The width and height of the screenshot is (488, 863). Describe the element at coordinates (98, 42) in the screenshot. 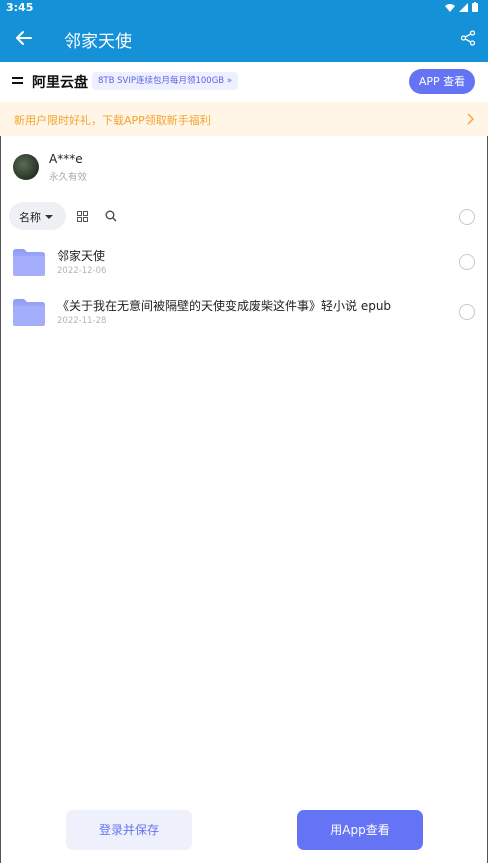

I see `page-title: 邻家天使` at that location.